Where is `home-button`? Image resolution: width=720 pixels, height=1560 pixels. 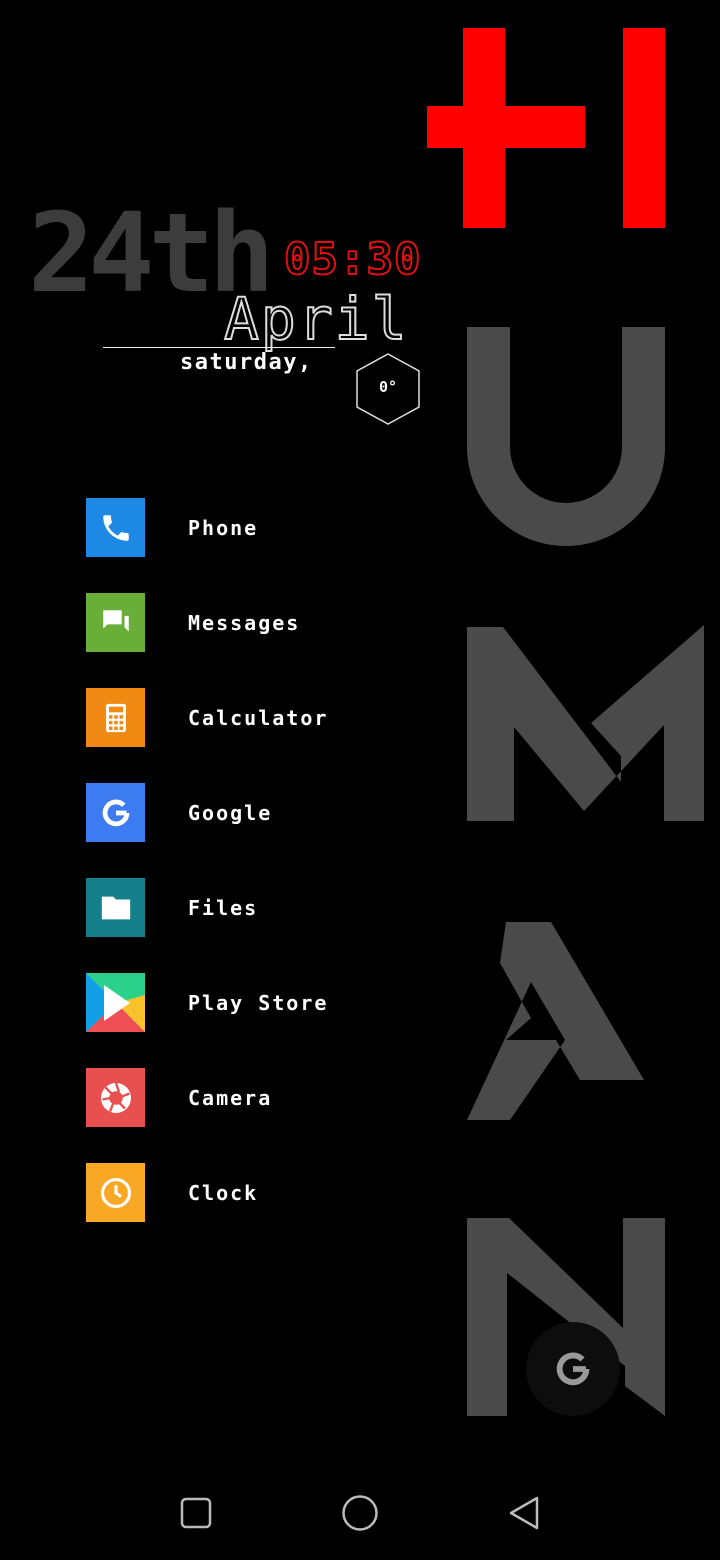
home-button is located at coordinates (360, 1513).